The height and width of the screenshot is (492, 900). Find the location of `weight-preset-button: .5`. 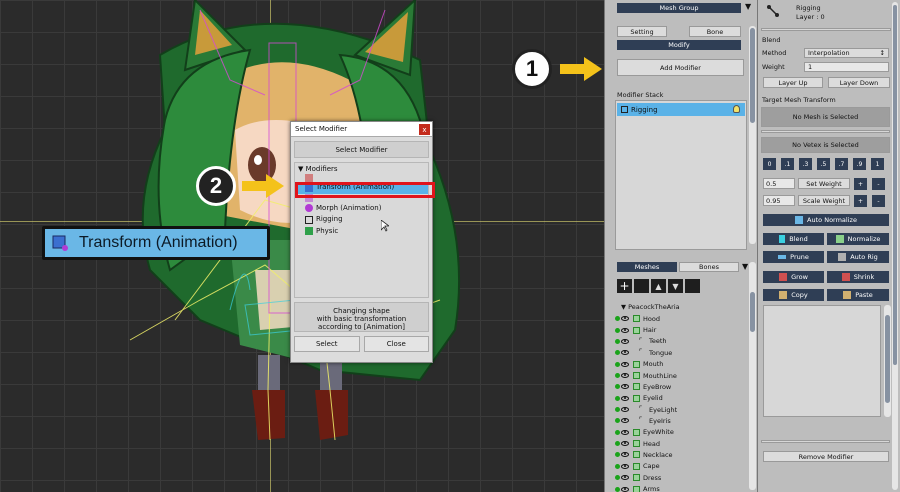

weight-preset-button: .5 is located at coordinates (823, 164).